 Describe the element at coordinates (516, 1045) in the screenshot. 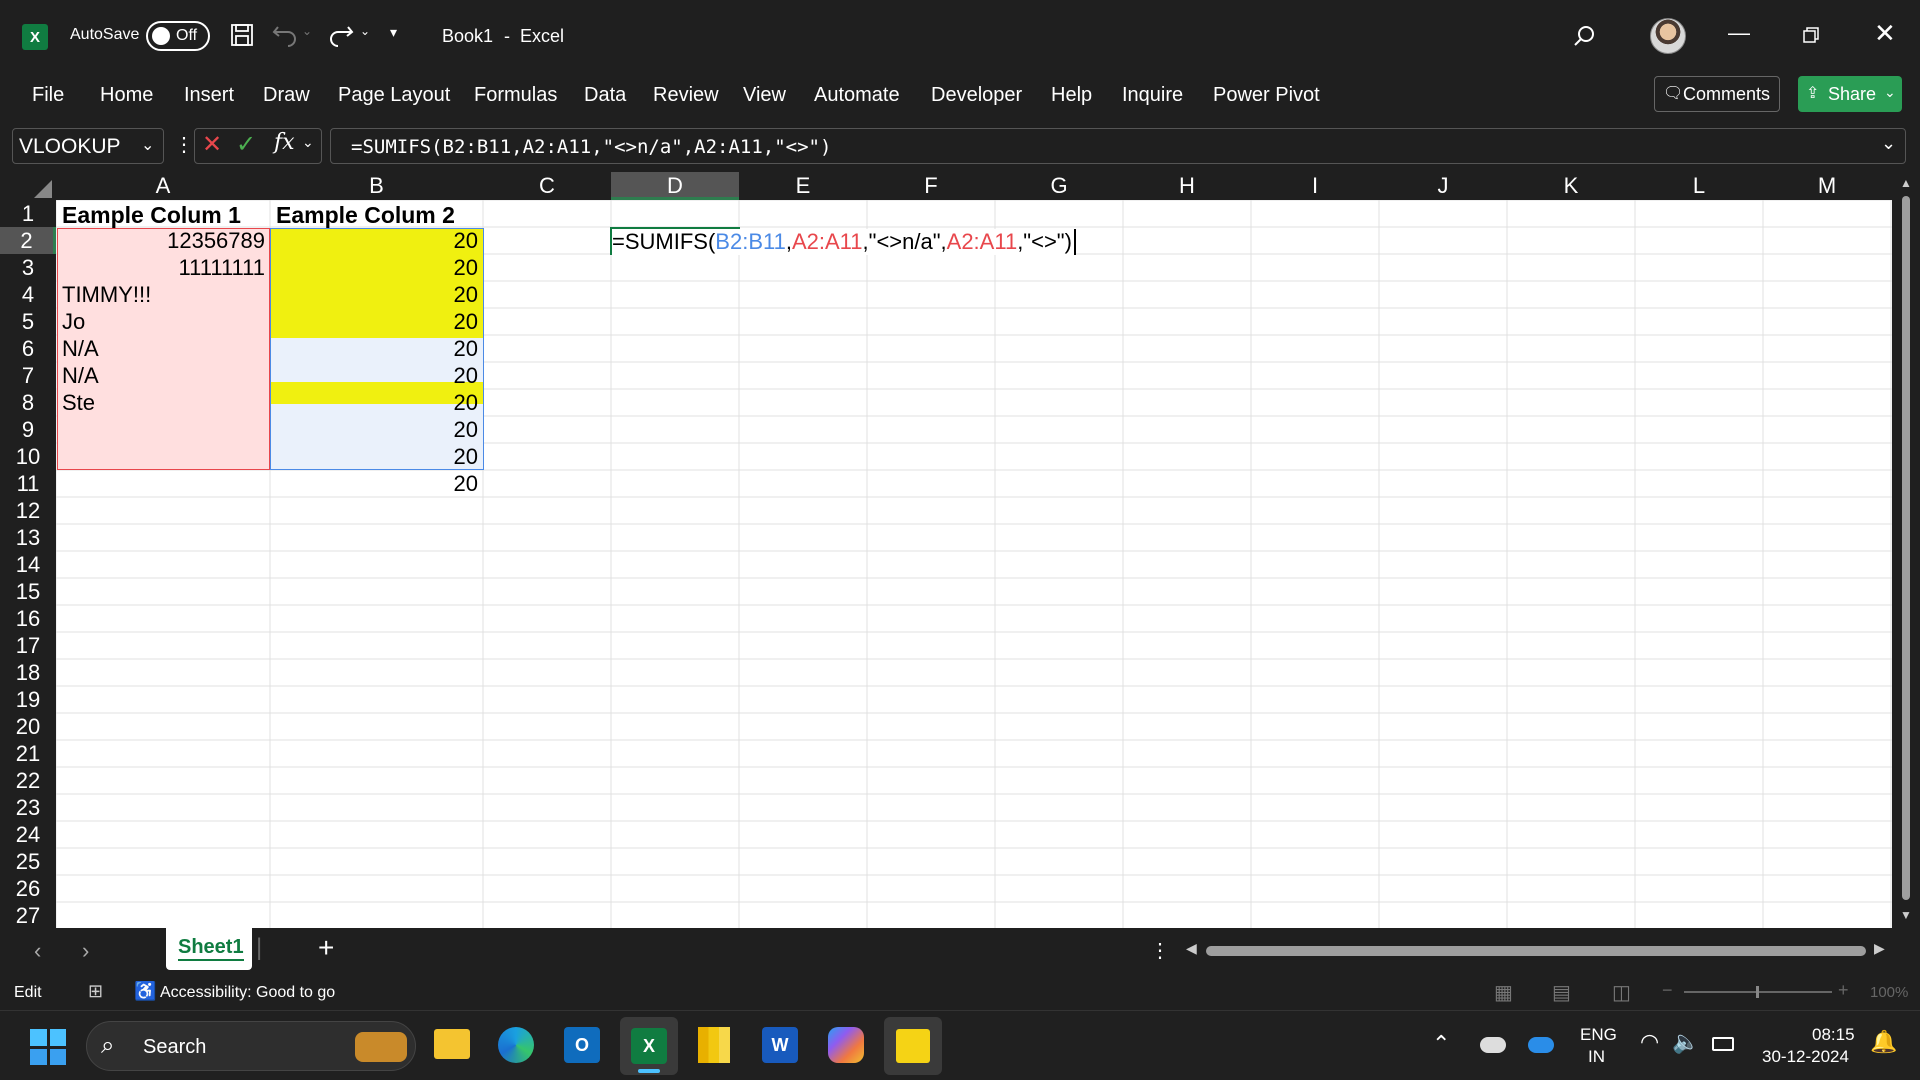

I see `edge-icon` at that location.